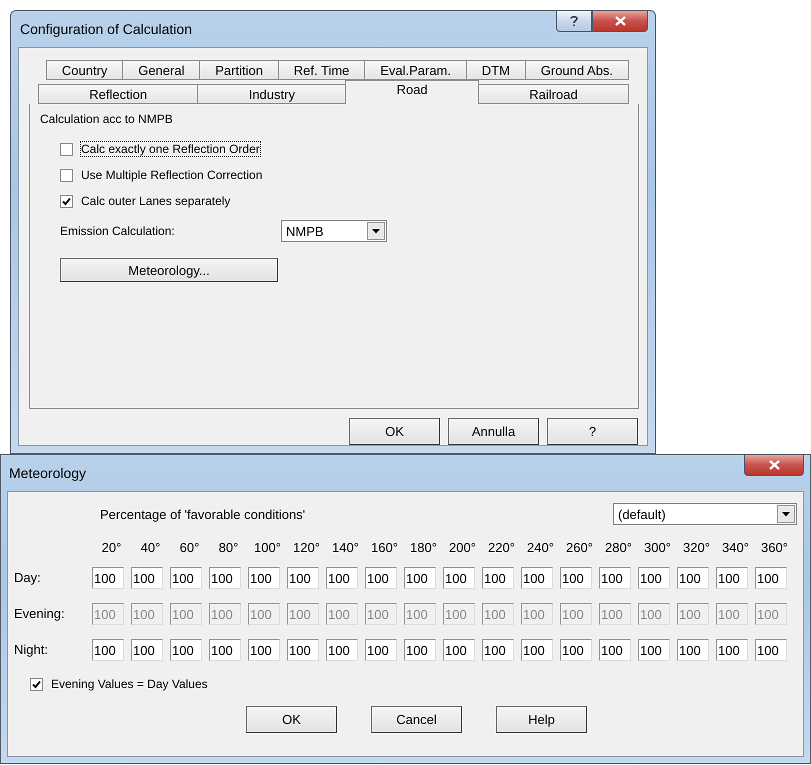 Image resolution: width=811 pixels, height=765 pixels. What do you see at coordinates (118, 231) in the screenshot?
I see `field-label: Emission Calculation:` at bounding box center [118, 231].